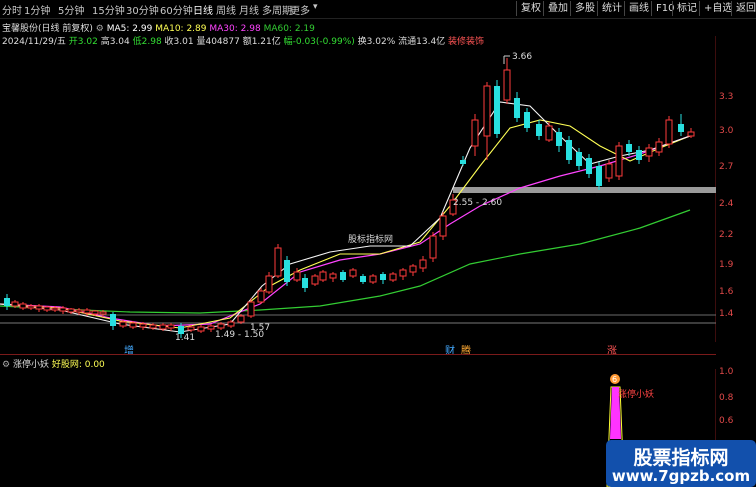  What do you see at coordinates (108, 9) in the screenshot?
I see `period-tab-15min: 15分钟` at bounding box center [108, 9].